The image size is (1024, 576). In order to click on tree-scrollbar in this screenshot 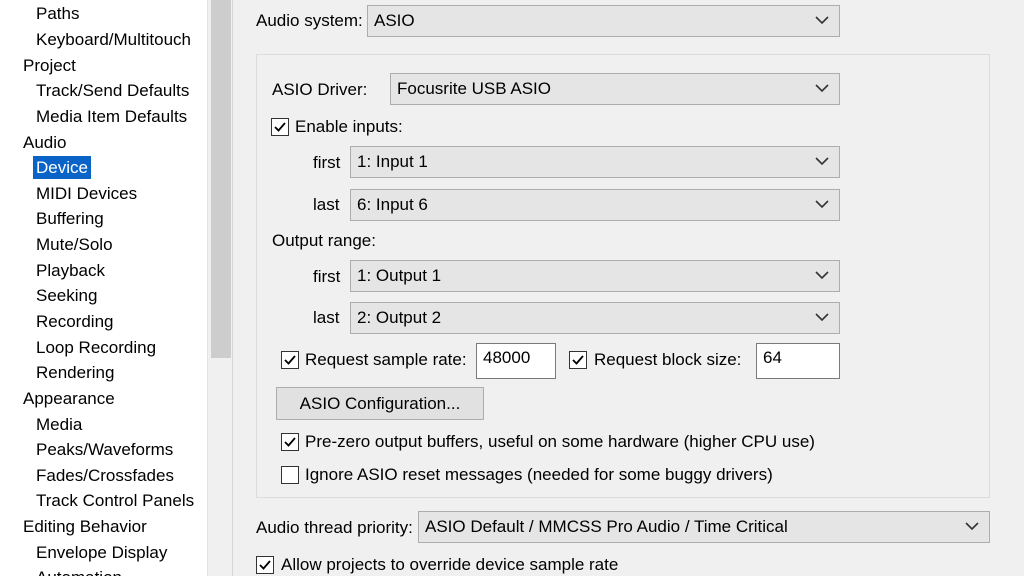, I will do `click(219, 288)`.